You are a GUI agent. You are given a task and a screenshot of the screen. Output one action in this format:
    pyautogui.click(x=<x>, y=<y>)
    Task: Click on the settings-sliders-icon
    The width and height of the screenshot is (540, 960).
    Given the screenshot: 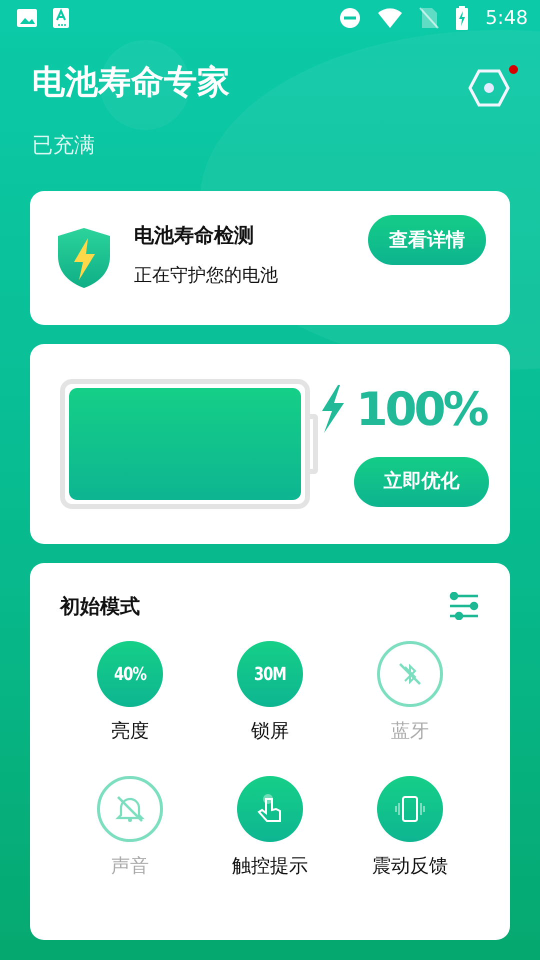 What is the action you would take?
    pyautogui.click(x=464, y=606)
    